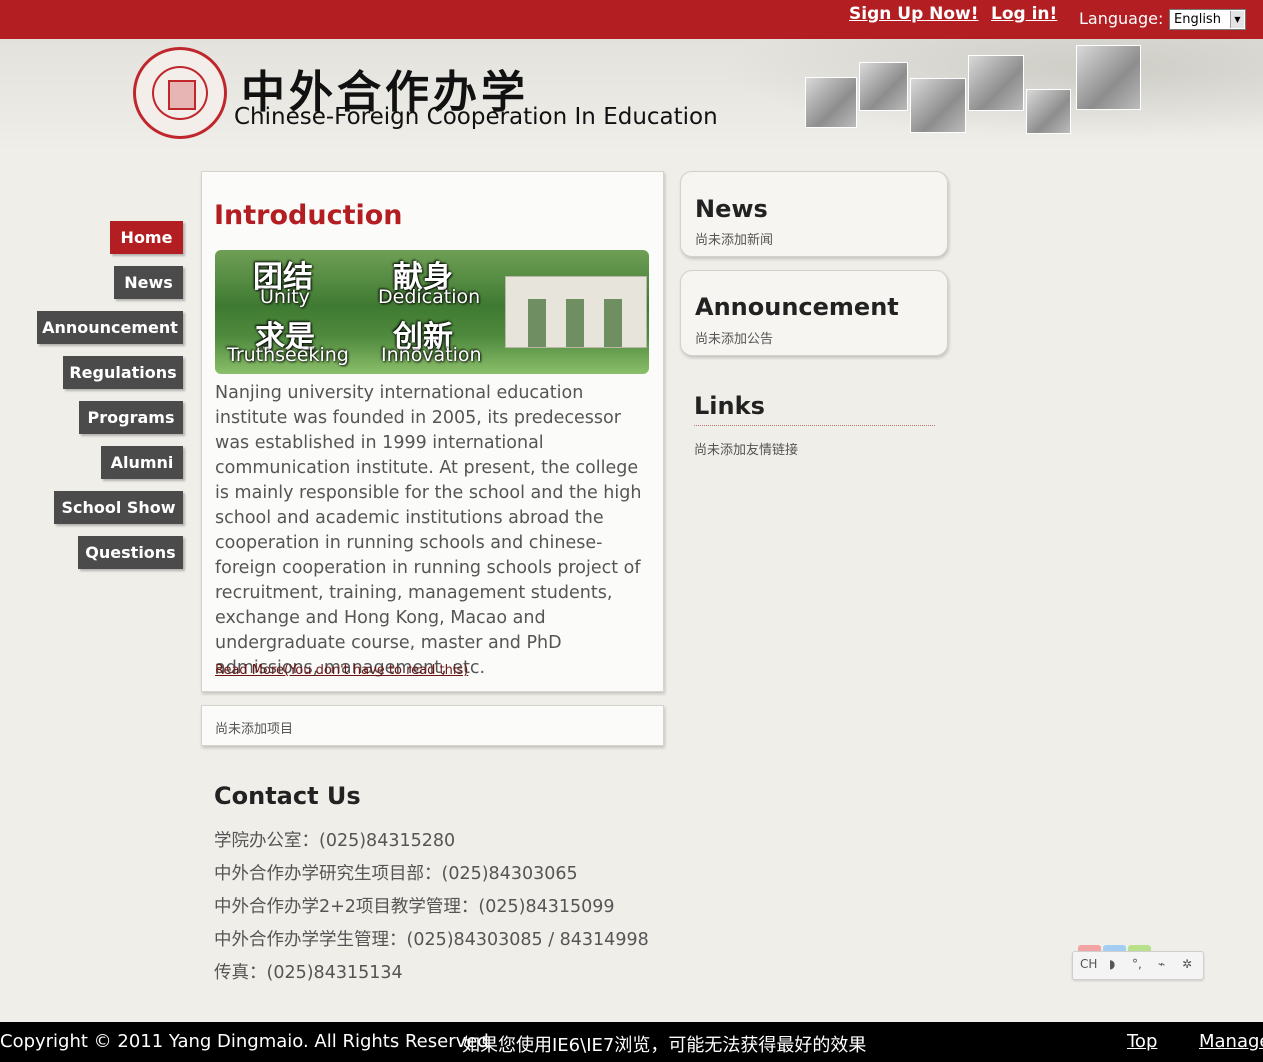 The height and width of the screenshot is (1062, 1263). Describe the element at coordinates (288, 355) in the screenshot. I see `motto-en-truthseeking: Truthseeking` at that location.